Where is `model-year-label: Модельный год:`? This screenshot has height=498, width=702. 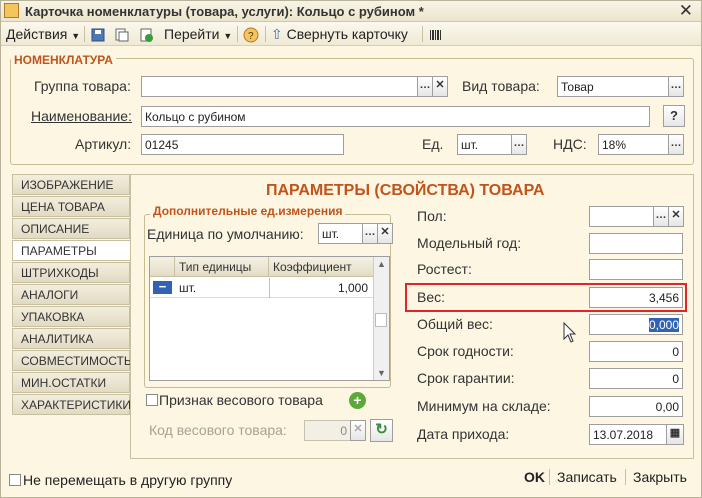
model-year-label: Модельный год: is located at coordinates (469, 243).